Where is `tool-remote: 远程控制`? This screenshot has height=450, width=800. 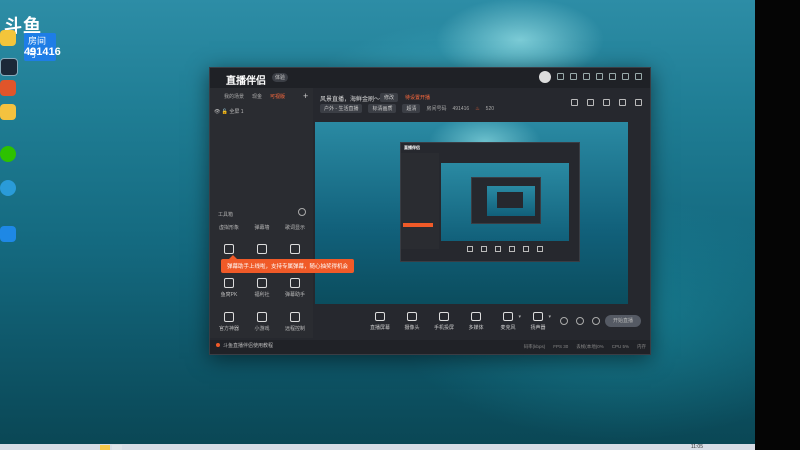
tool-remote: 远程控制 is located at coordinates (295, 322).